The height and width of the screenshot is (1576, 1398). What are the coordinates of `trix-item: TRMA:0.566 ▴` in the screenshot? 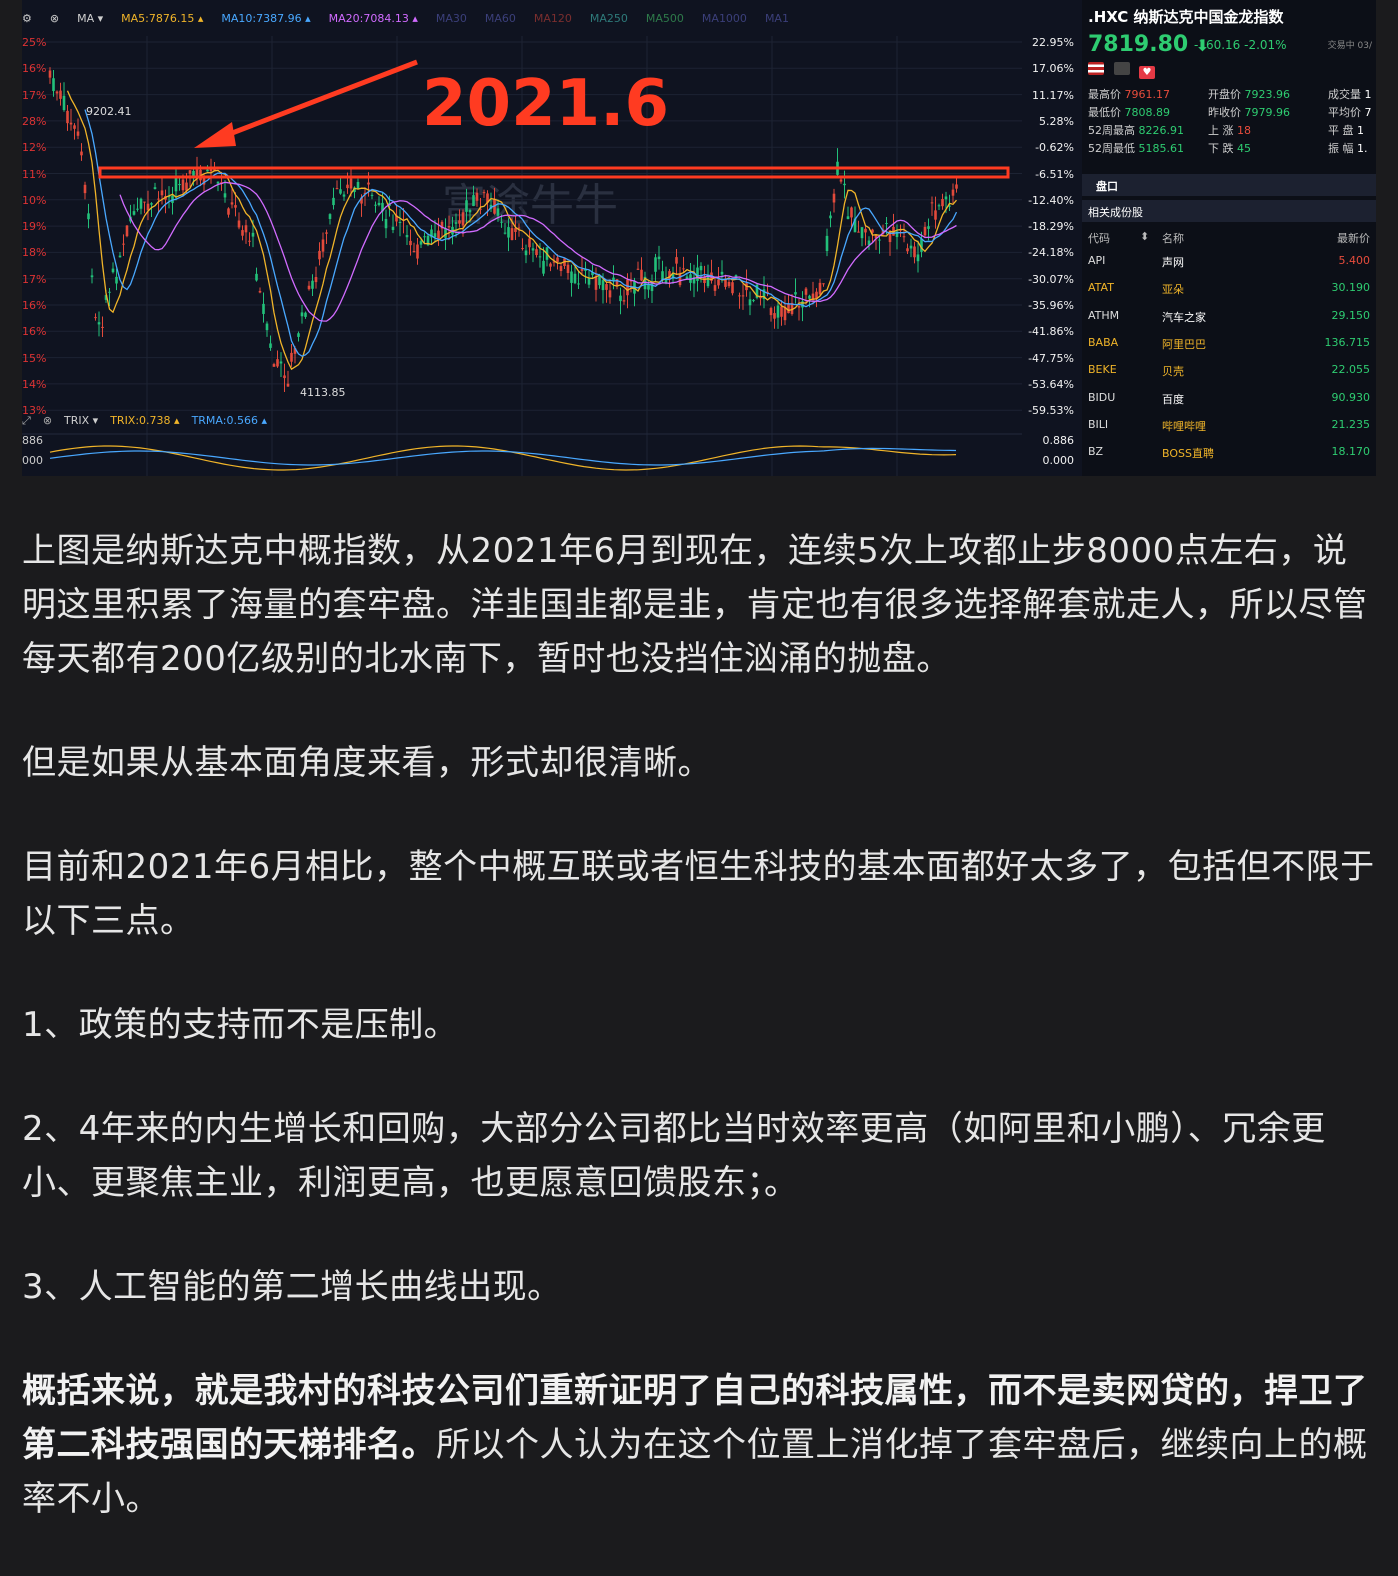 It's located at (229, 420).